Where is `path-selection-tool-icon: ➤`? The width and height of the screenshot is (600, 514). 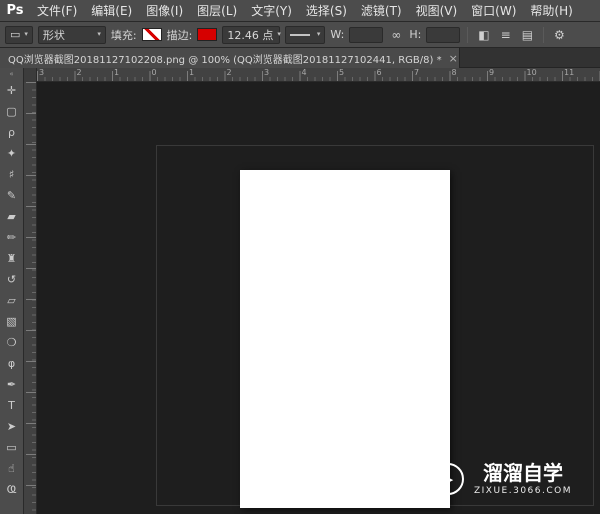 path-selection-tool-icon: ➤ is located at coordinates (11, 426).